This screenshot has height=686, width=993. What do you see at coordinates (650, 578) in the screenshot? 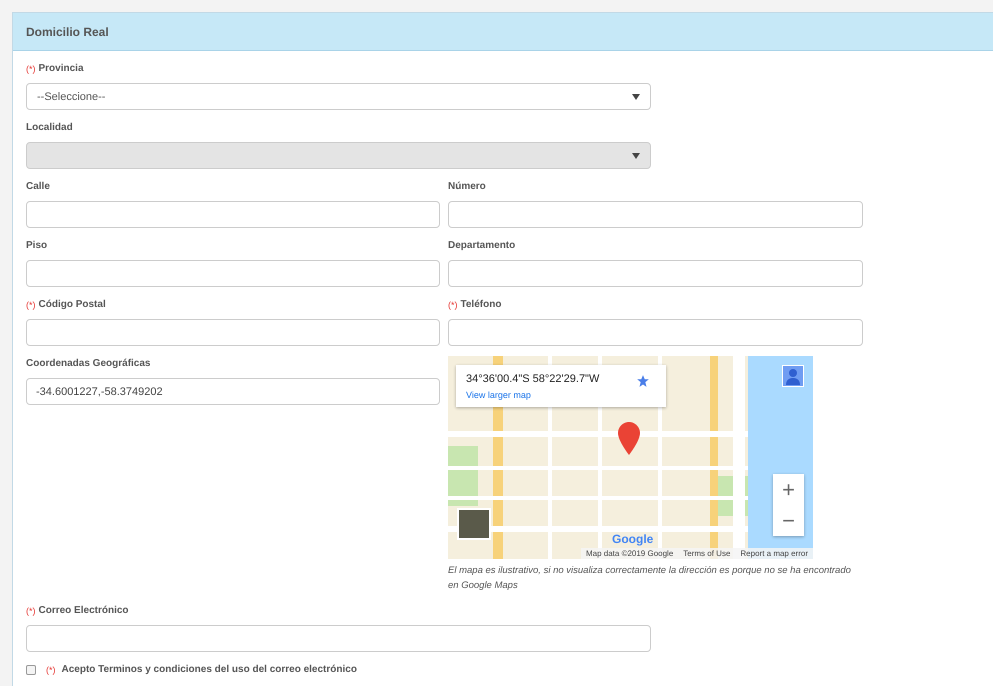
I see `map-note: El mapa es ilustrativo, si no visualiza correctamente la dirección es porque no se ha encontrado en Google Maps` at bounding box center [650, 578].